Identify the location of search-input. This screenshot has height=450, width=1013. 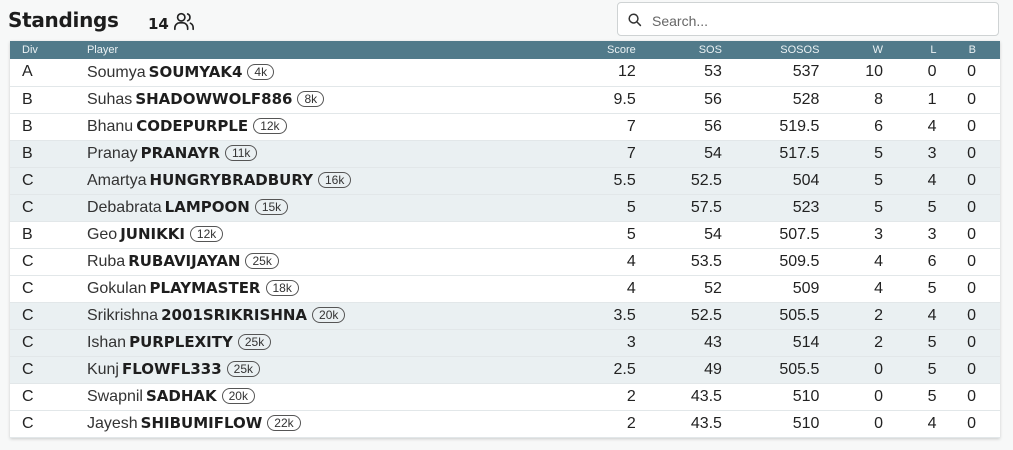
(817, 21).